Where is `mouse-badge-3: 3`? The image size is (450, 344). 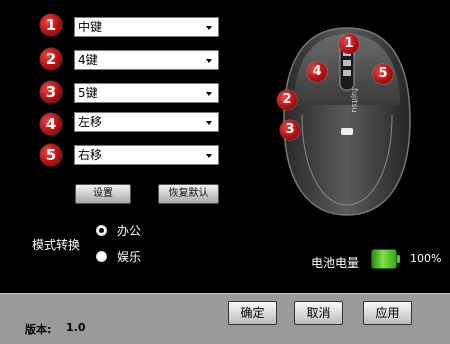 mouse-badge-3: 3 is located at coordinates (290, 130).